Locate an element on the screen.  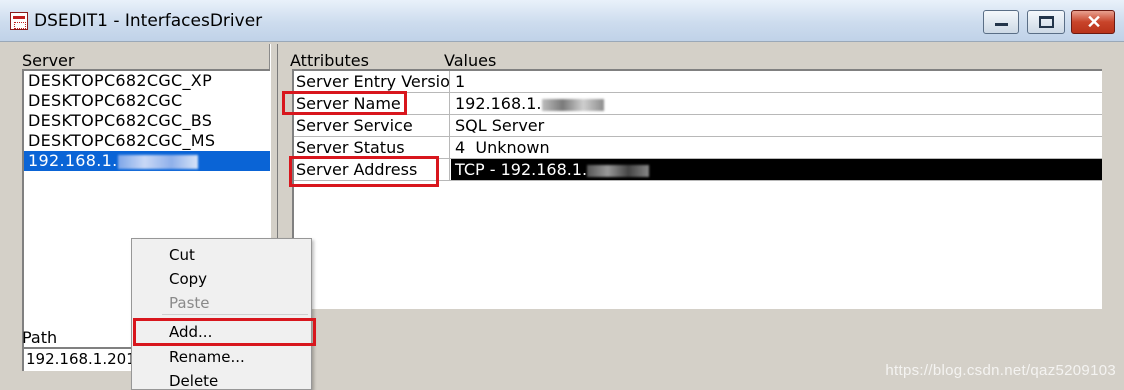
highlight-box-add is located at coordinates (224, 332).